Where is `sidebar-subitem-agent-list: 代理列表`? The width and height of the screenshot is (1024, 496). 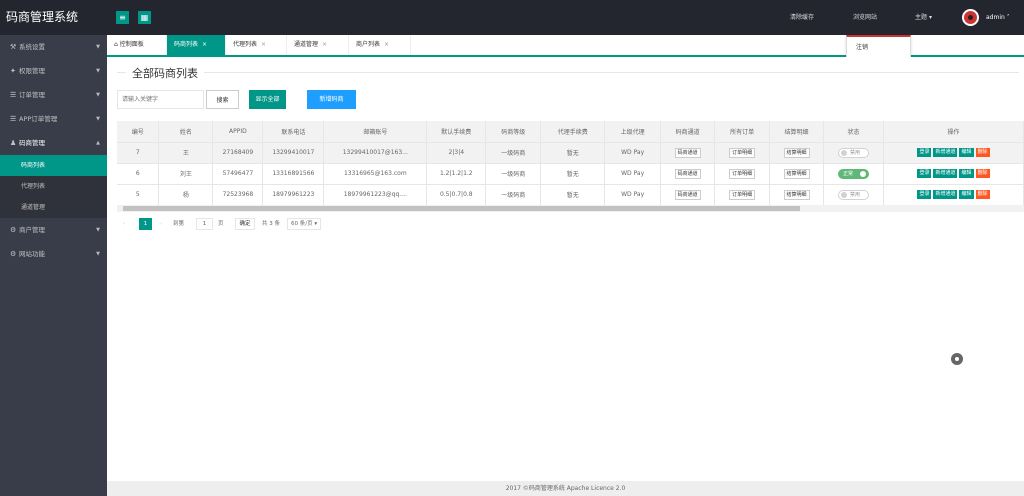
sidebar-subitem-agent-list: 代理列表 is located at coordinates (53, 186).